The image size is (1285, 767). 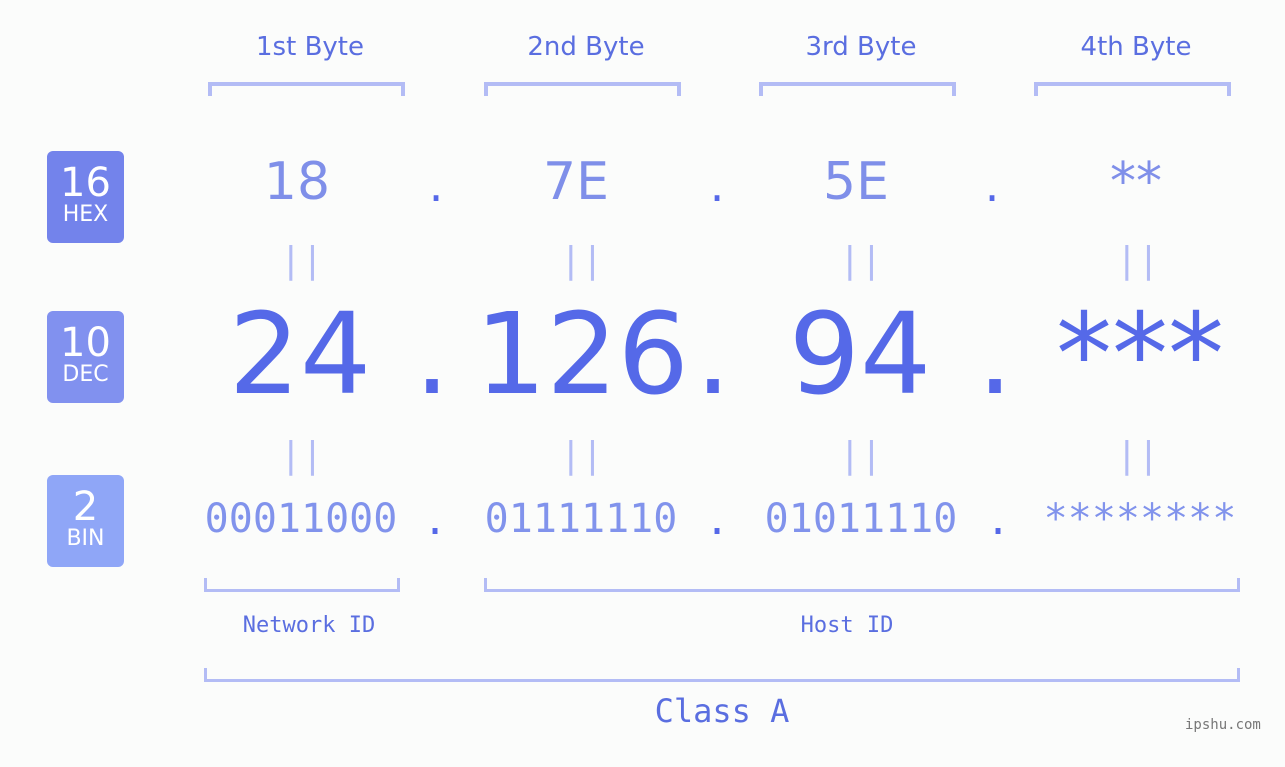 I want to click on dec-badge: 10 DEC, so click(x=85, y=357).